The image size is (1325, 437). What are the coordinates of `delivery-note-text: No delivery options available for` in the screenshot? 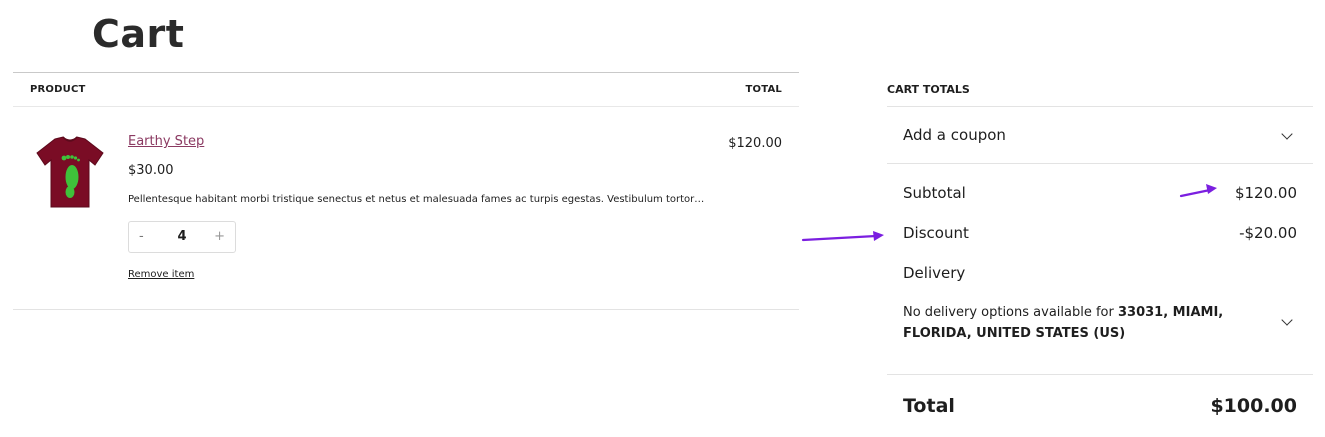 It's located at (1010, 312).